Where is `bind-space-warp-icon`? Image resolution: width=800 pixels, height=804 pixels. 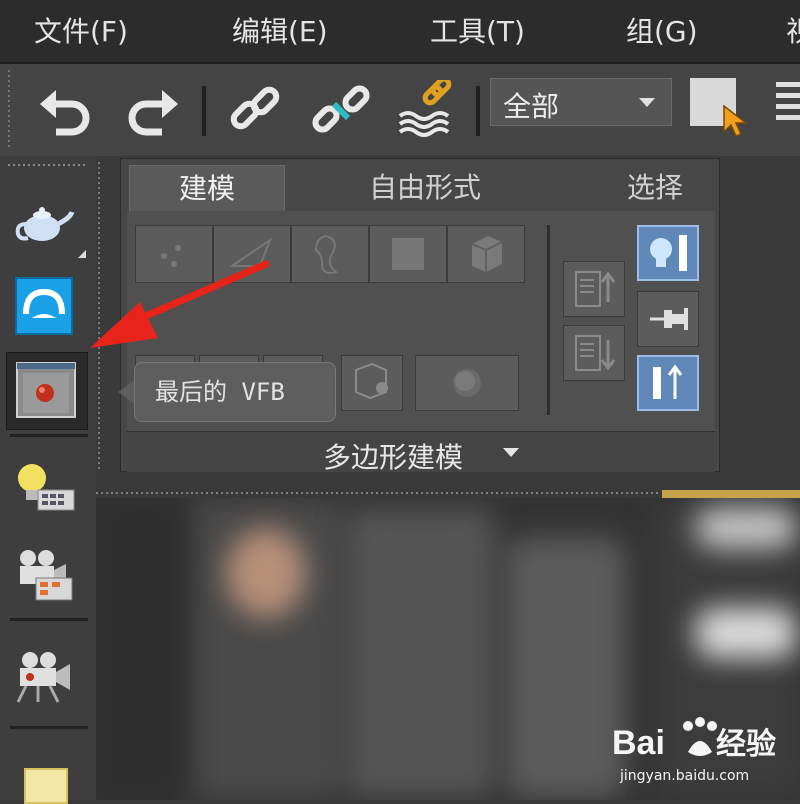
bind-space-warp-icon is located at coordinates (427, 109).